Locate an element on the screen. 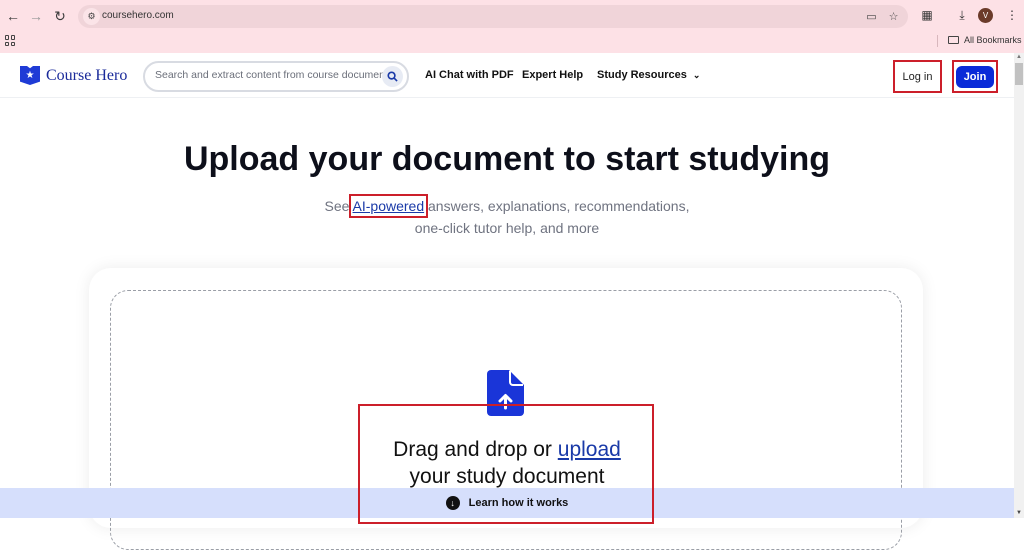 The height and width of the screenshot is (550, 1024). search-box is located at coordinates (276, 76).